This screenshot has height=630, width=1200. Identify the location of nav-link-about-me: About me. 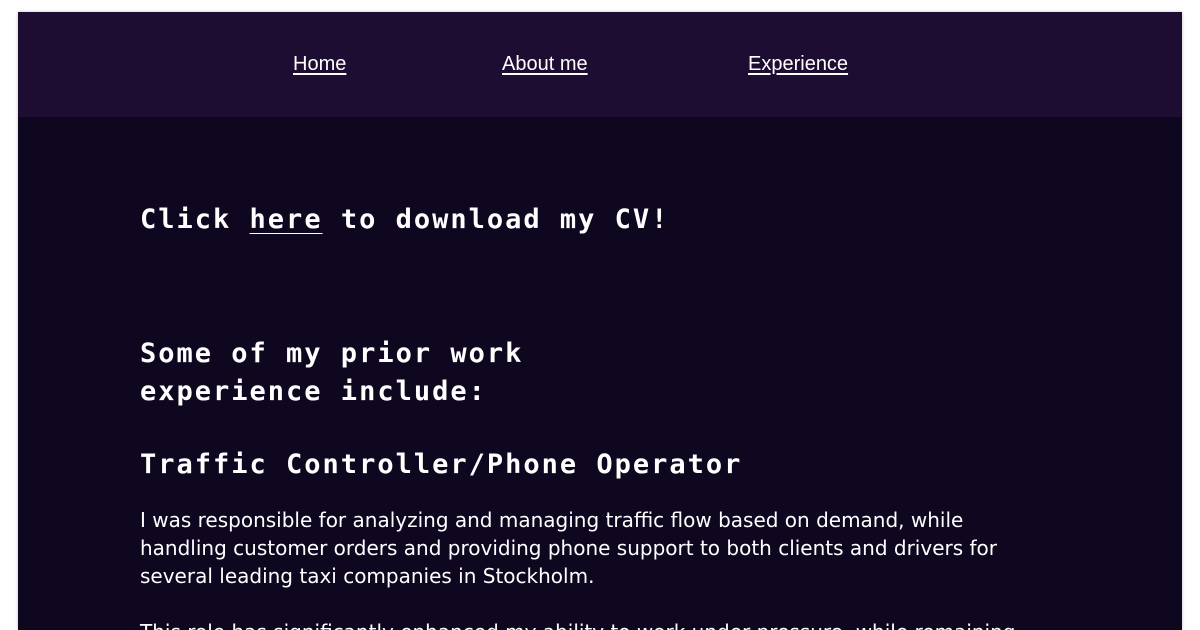
(545, 64).